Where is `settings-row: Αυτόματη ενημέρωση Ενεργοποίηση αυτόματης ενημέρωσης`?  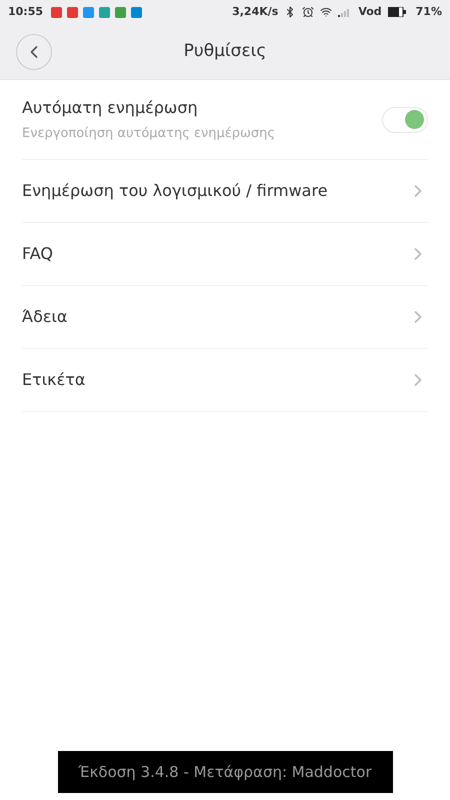
settings-row: Αυτόματη ενημέρωση Ενεργοποίηση αυτόματης ενημέρωσης is located at coordinates (225, 120).